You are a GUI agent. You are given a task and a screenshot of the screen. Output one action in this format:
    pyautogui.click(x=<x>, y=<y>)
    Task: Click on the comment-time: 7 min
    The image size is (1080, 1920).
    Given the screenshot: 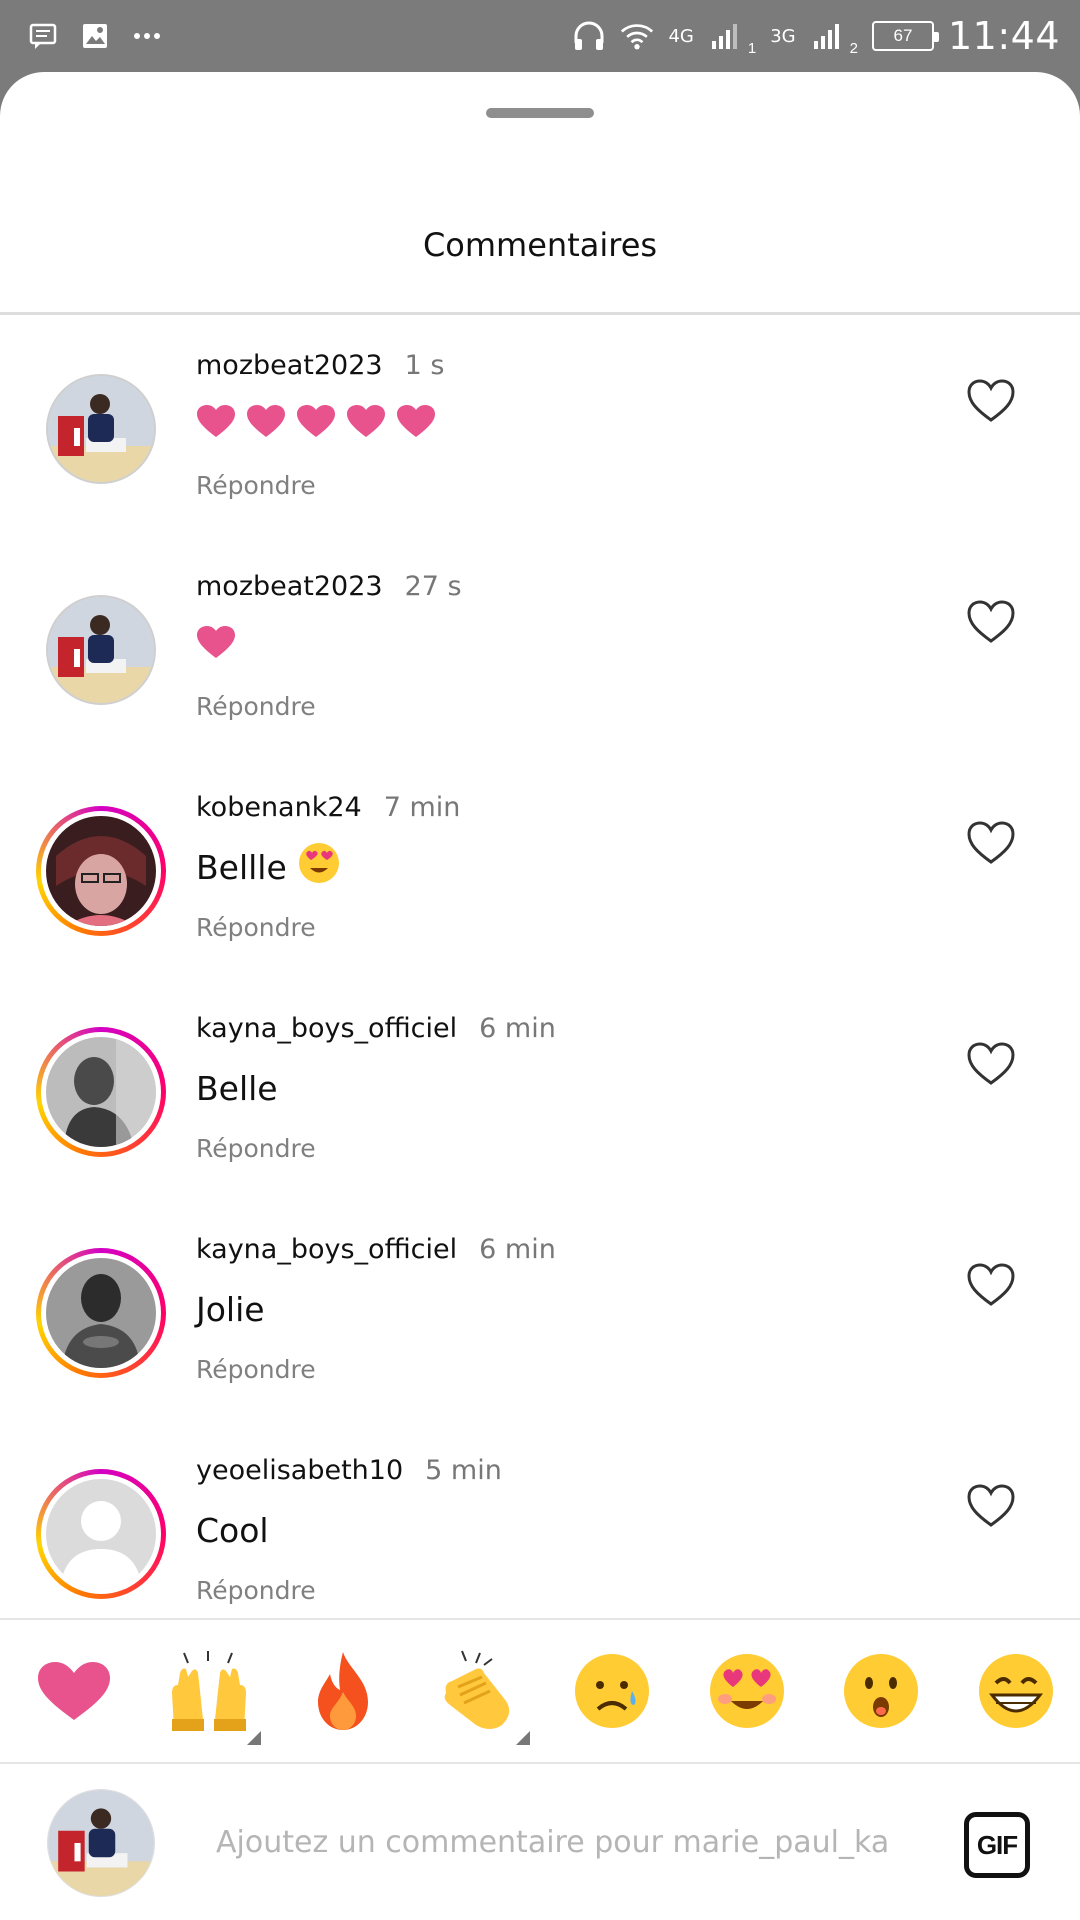 What is the action you would take?
    pyautogui.click(x=422, y=807)
    